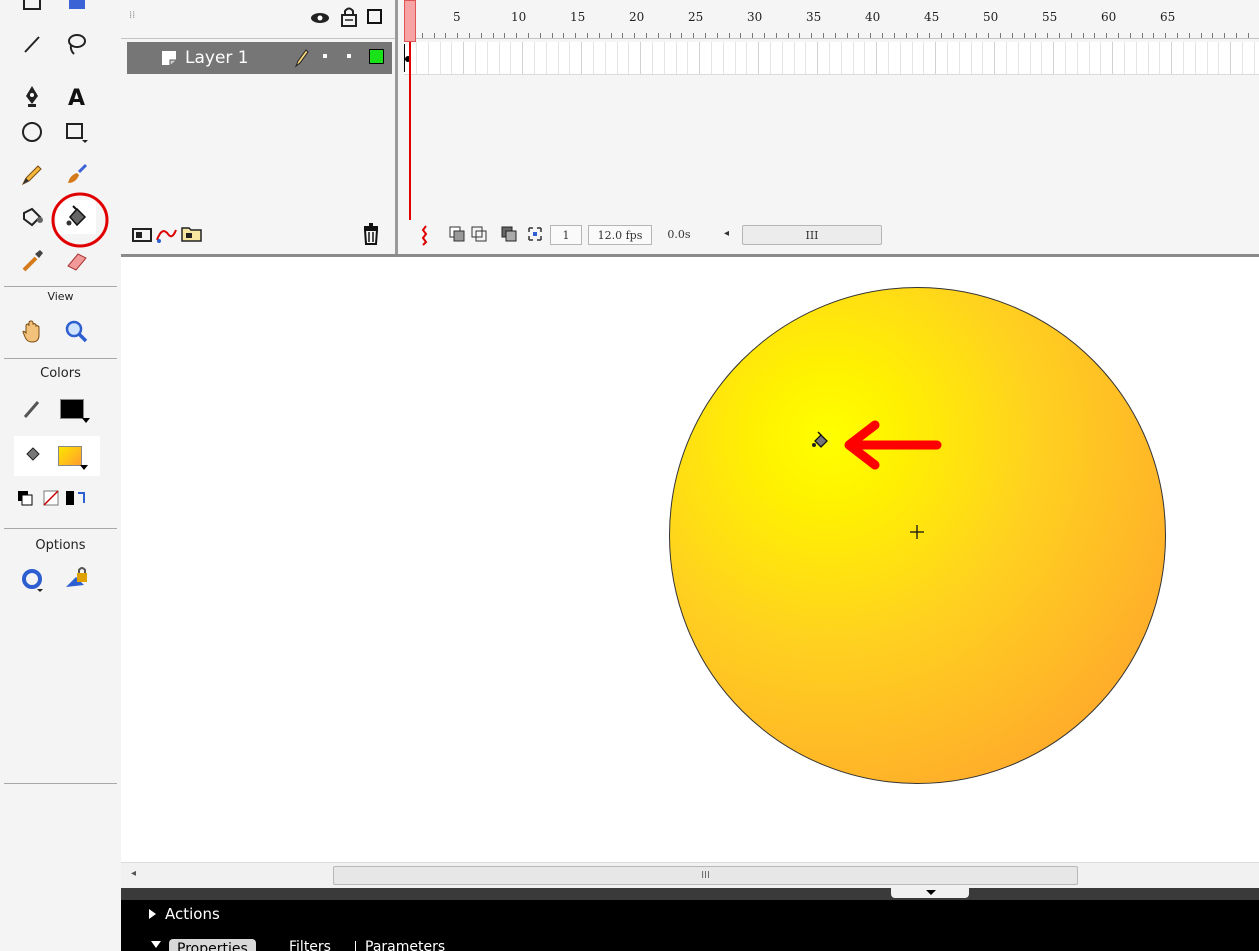 This screenshot has height=951, width=1259. Describe the element at coordinates (374, 16) in the screenshot. I see `outline-icon` at that location.